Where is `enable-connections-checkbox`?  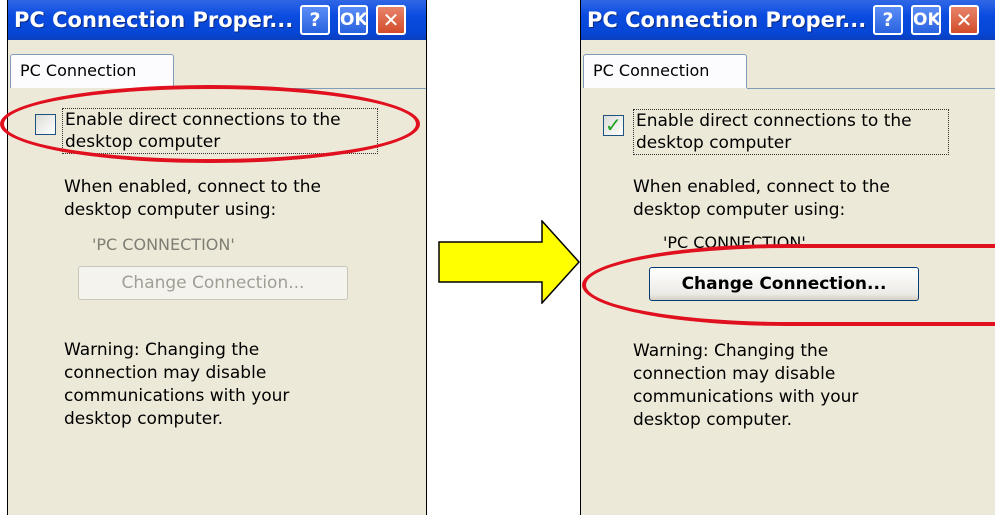
enable-connections-checkbox is located at coordinates (45, 124).